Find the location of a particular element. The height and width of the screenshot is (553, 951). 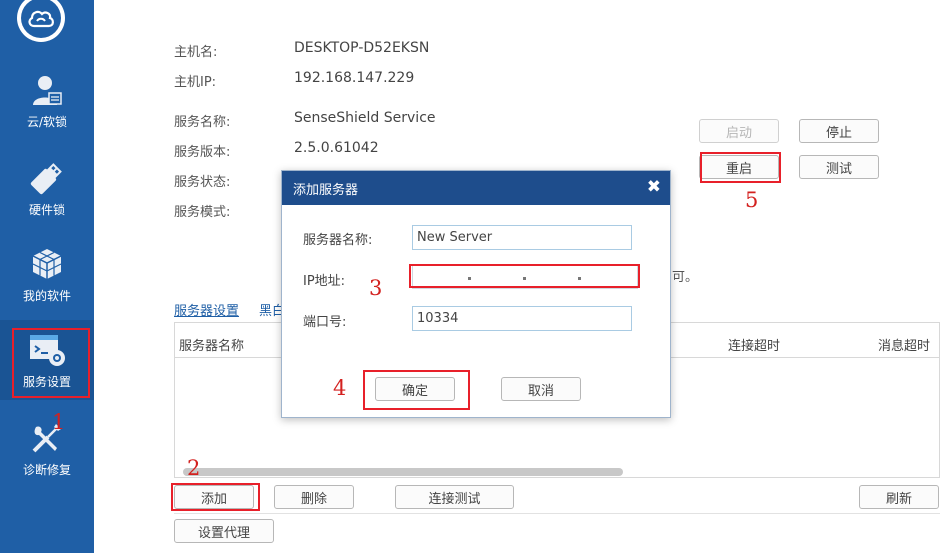

stop-service-button: 停止 is located at coordinates (839, 131).